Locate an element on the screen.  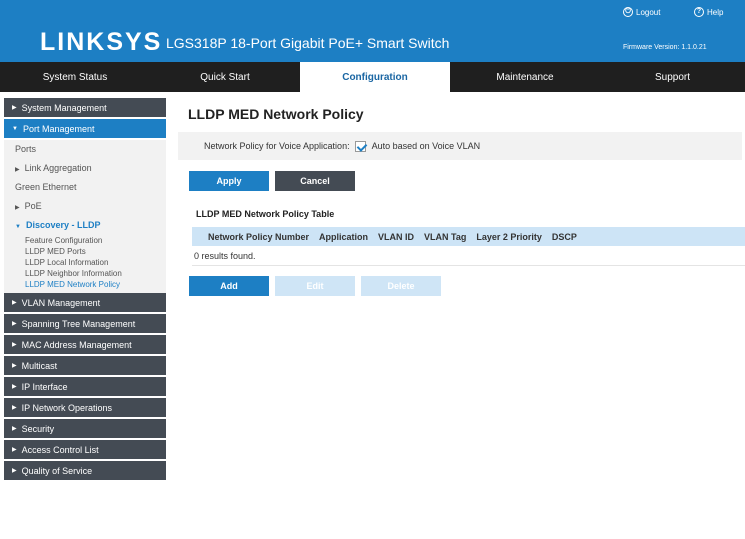
sidebar-item-discovery-lldp: ▼ Discovery - LLDP is located at coordinates (85, 225).